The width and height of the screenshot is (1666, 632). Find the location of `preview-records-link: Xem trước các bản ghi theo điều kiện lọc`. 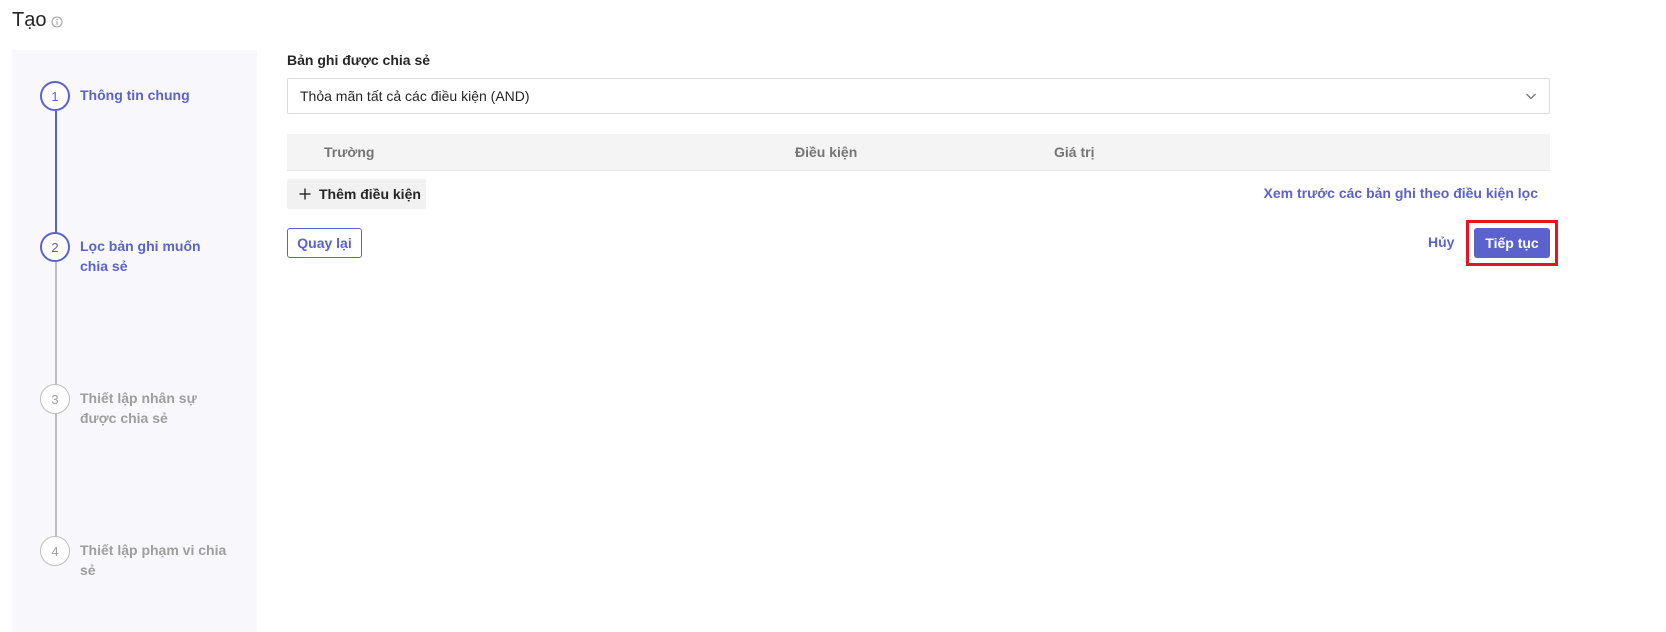

preview-records-link: Xem trước các bản ghi theo điều kiện lọc is located at coordinates (1401, 193).